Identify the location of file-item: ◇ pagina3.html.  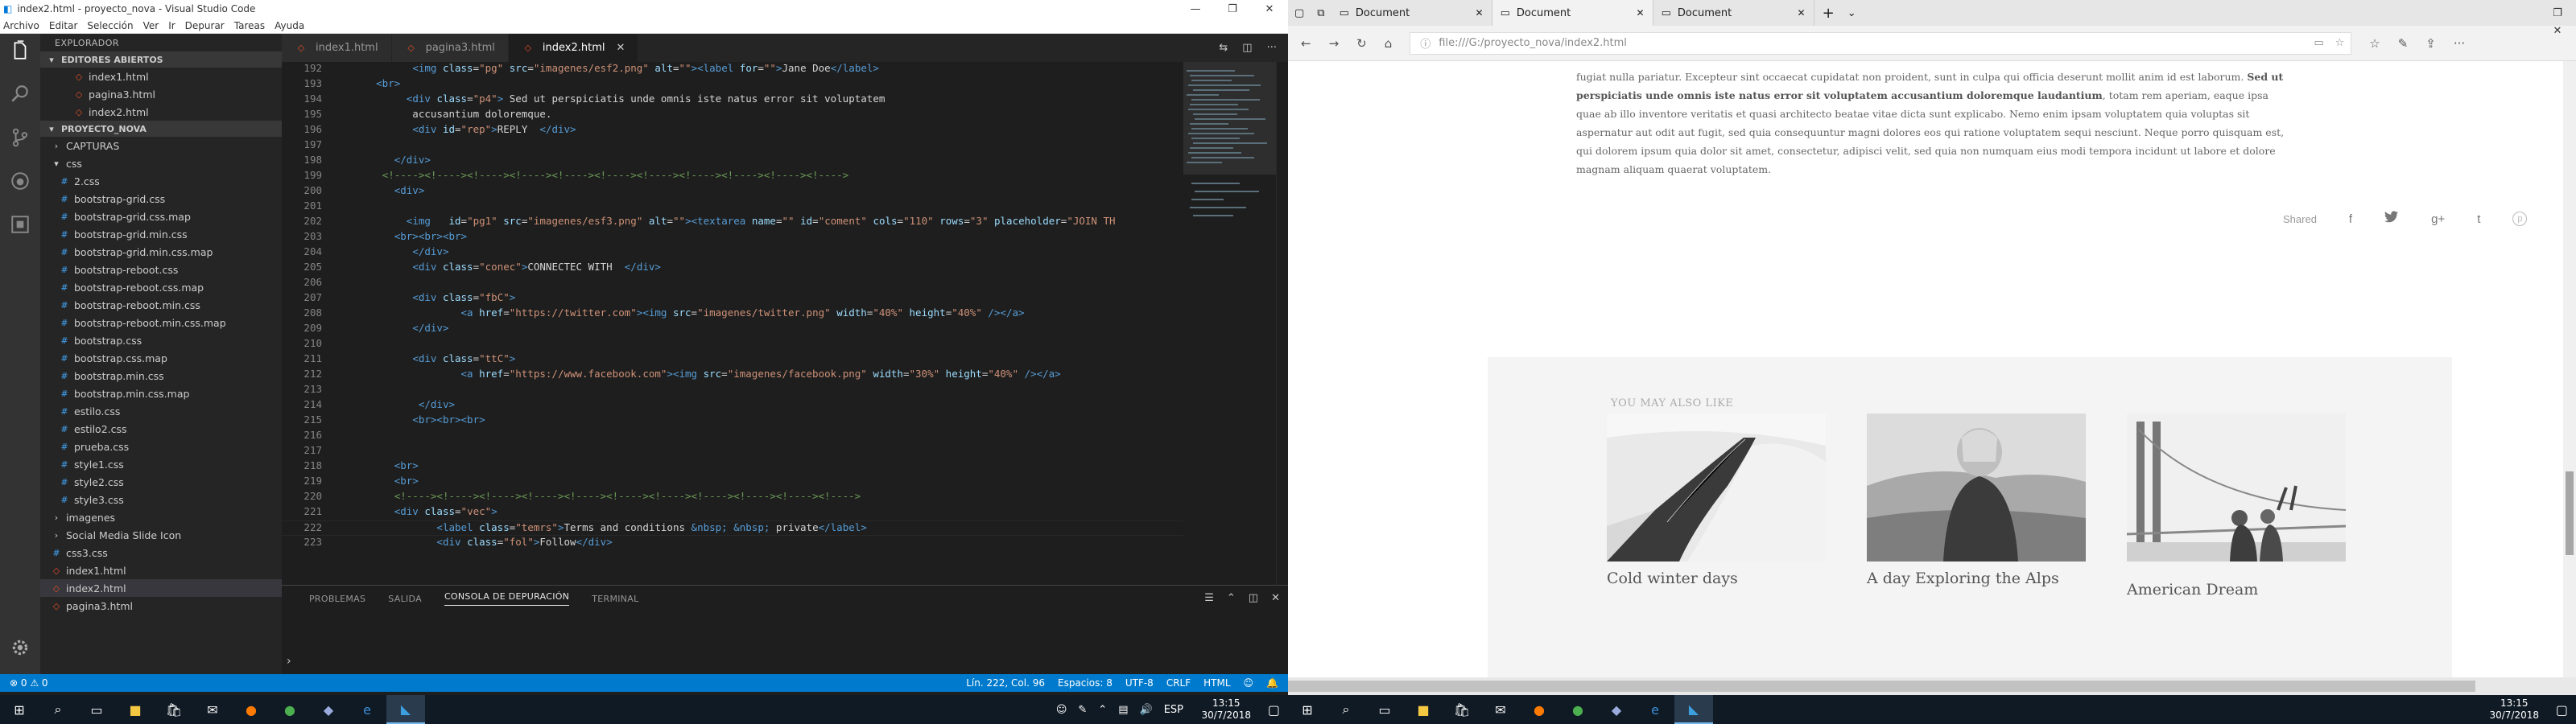
(161, 606).